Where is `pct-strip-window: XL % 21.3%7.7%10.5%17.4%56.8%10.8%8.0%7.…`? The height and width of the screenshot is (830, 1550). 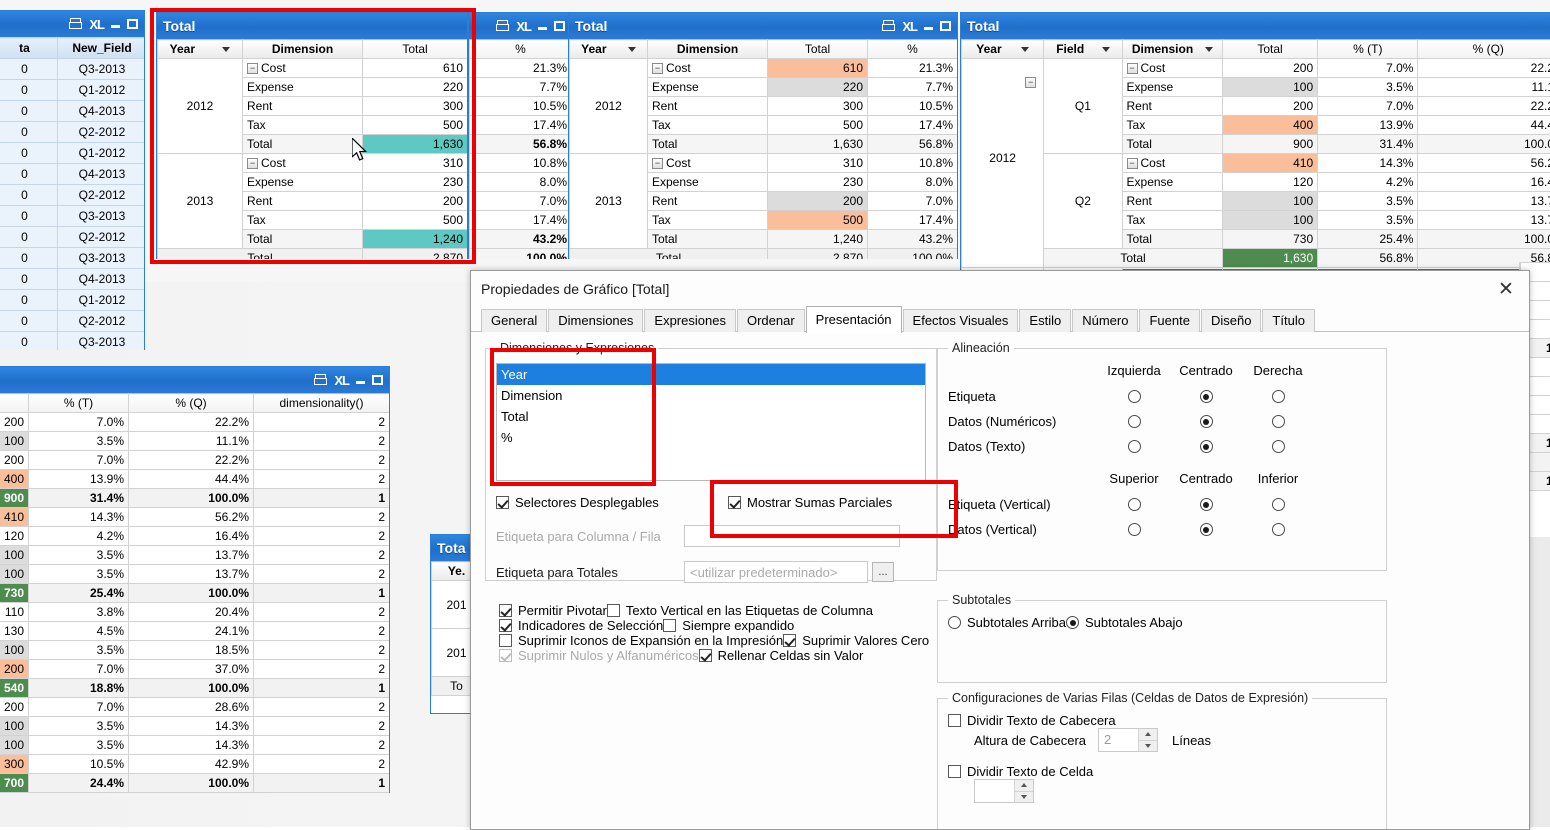 pct-strip-window: XL % 21.3%7.7%10.5%17.4%56.8%10.8%8.0%7.… is located at coordinates (520, 135).